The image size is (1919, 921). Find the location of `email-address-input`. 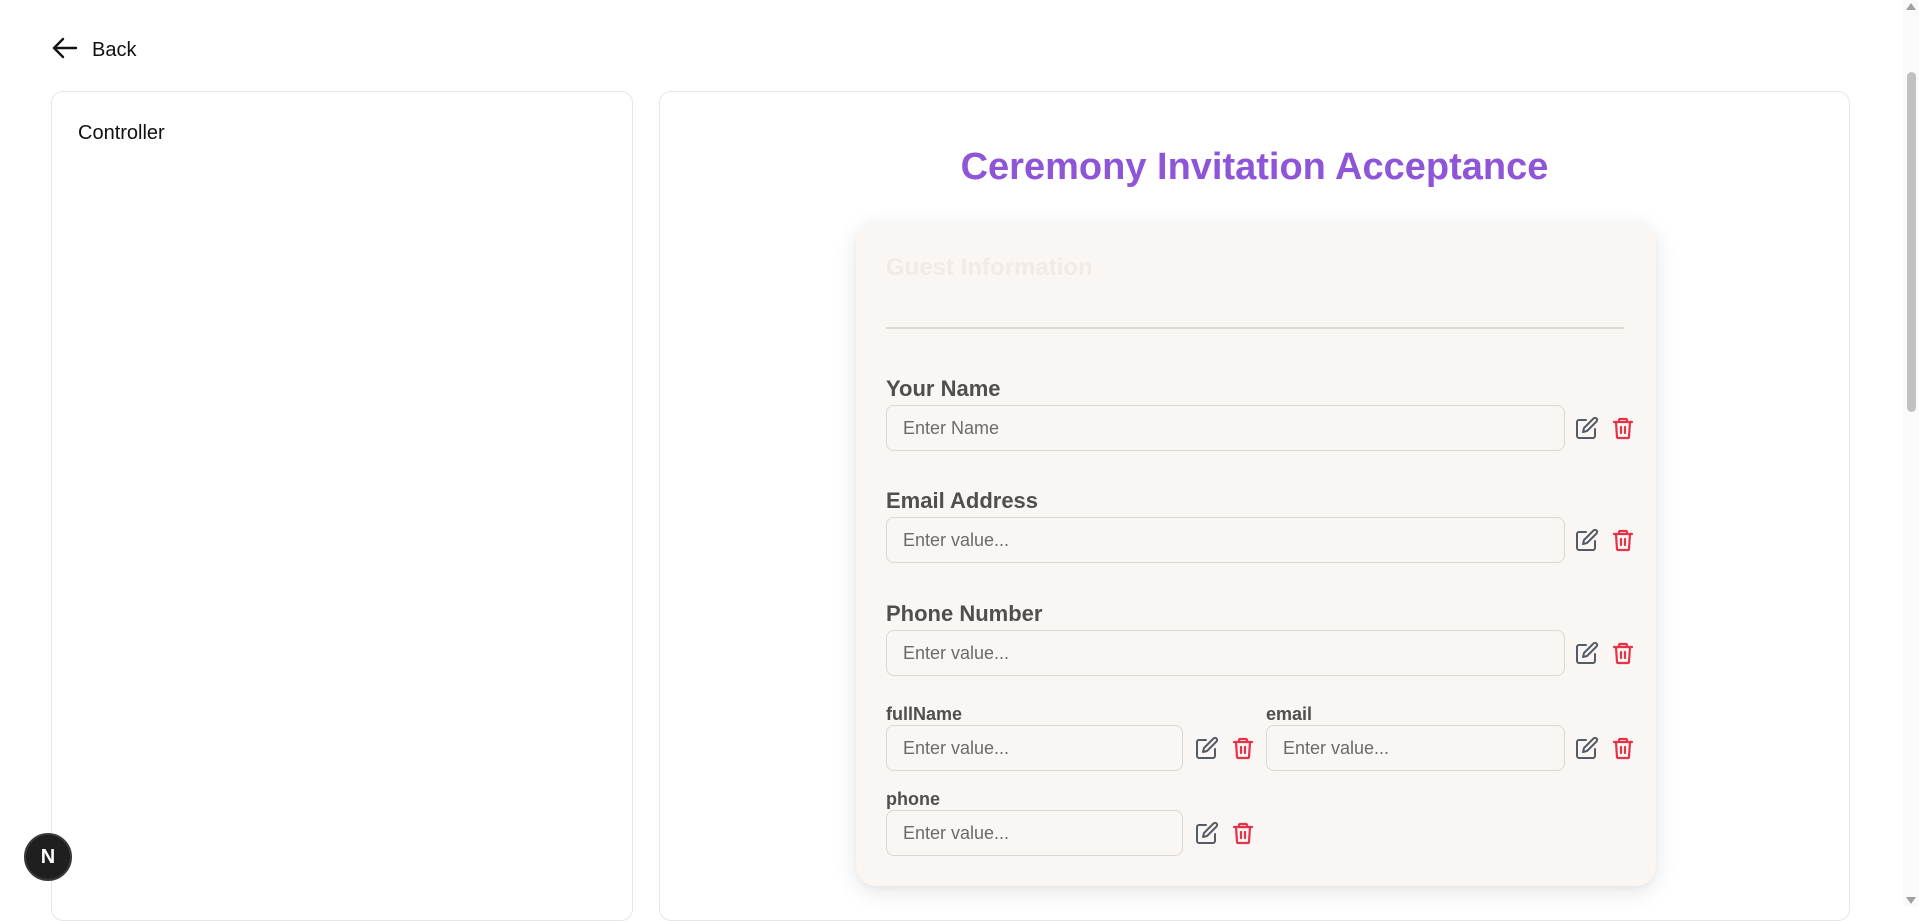

email-address-input is located at coordinates (1225, 540).